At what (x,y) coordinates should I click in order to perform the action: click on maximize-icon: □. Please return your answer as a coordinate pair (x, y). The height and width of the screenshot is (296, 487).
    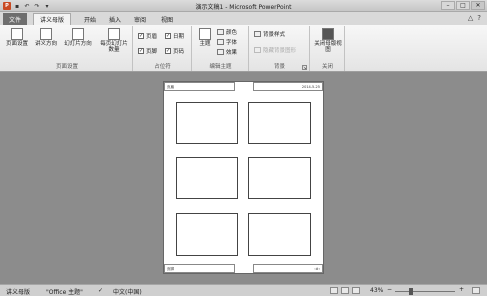
    Looking at the image, I should click on (463, 5).